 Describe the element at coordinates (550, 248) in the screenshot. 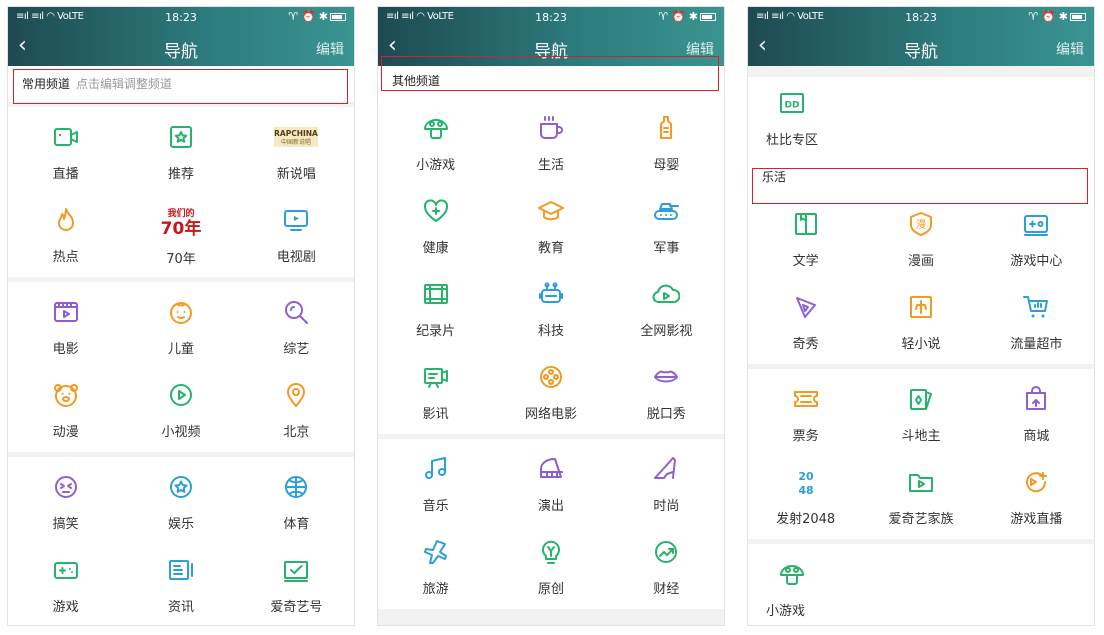

I see `channel-label: 教育` at that location.